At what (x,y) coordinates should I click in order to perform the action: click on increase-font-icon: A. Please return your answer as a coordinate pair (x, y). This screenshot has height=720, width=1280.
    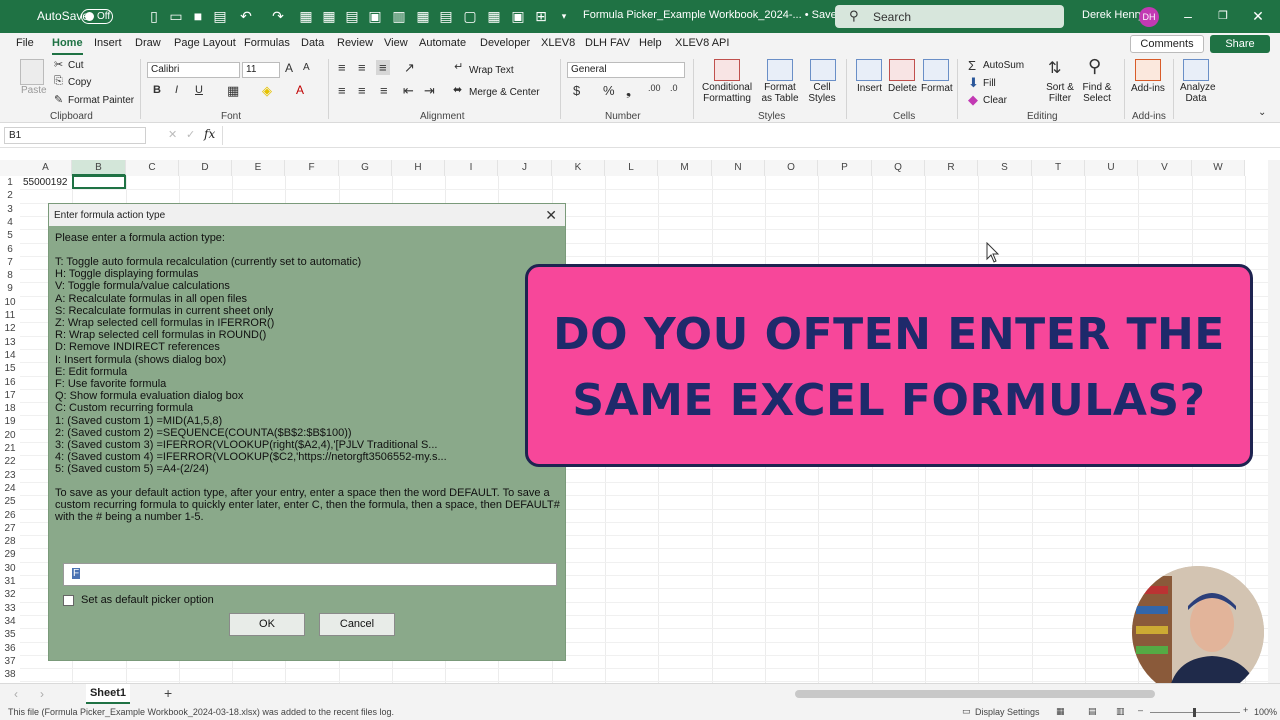
    Looking at the image, I should click on (289, 68).